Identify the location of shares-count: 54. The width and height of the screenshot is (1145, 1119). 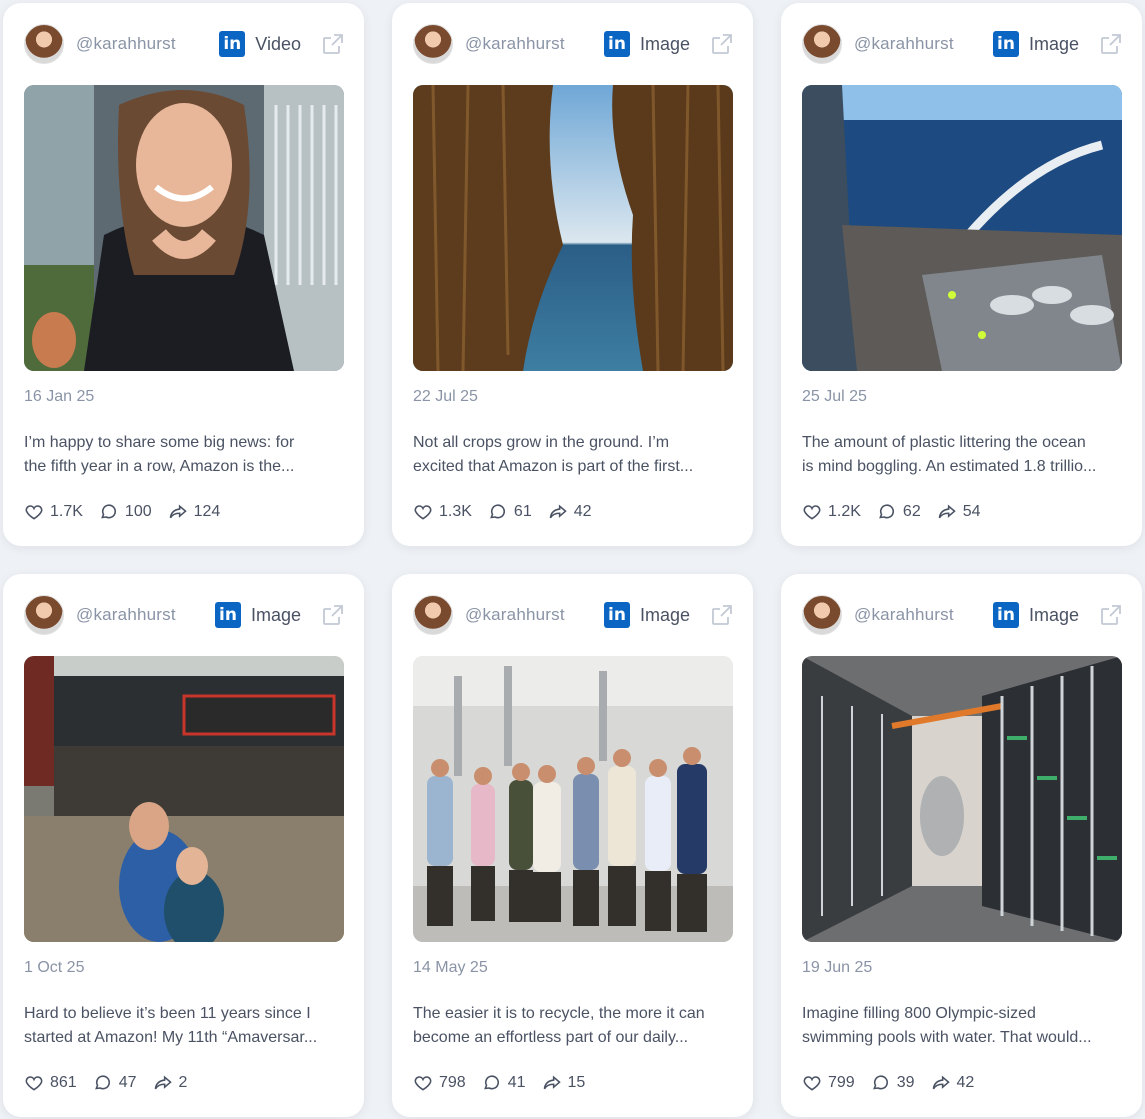
(971, 511).